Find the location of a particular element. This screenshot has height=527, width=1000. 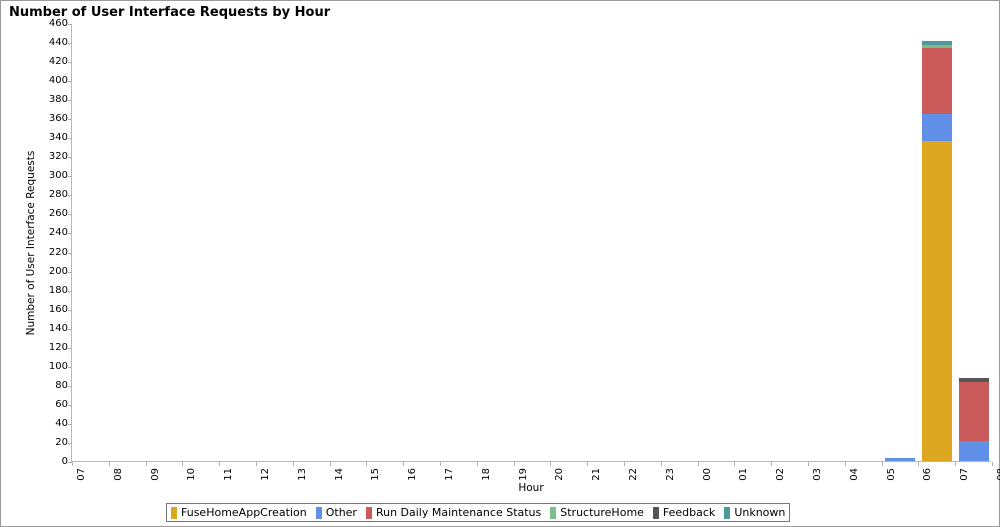

legend-item: StructureHome is located at coordinates (597, 512).